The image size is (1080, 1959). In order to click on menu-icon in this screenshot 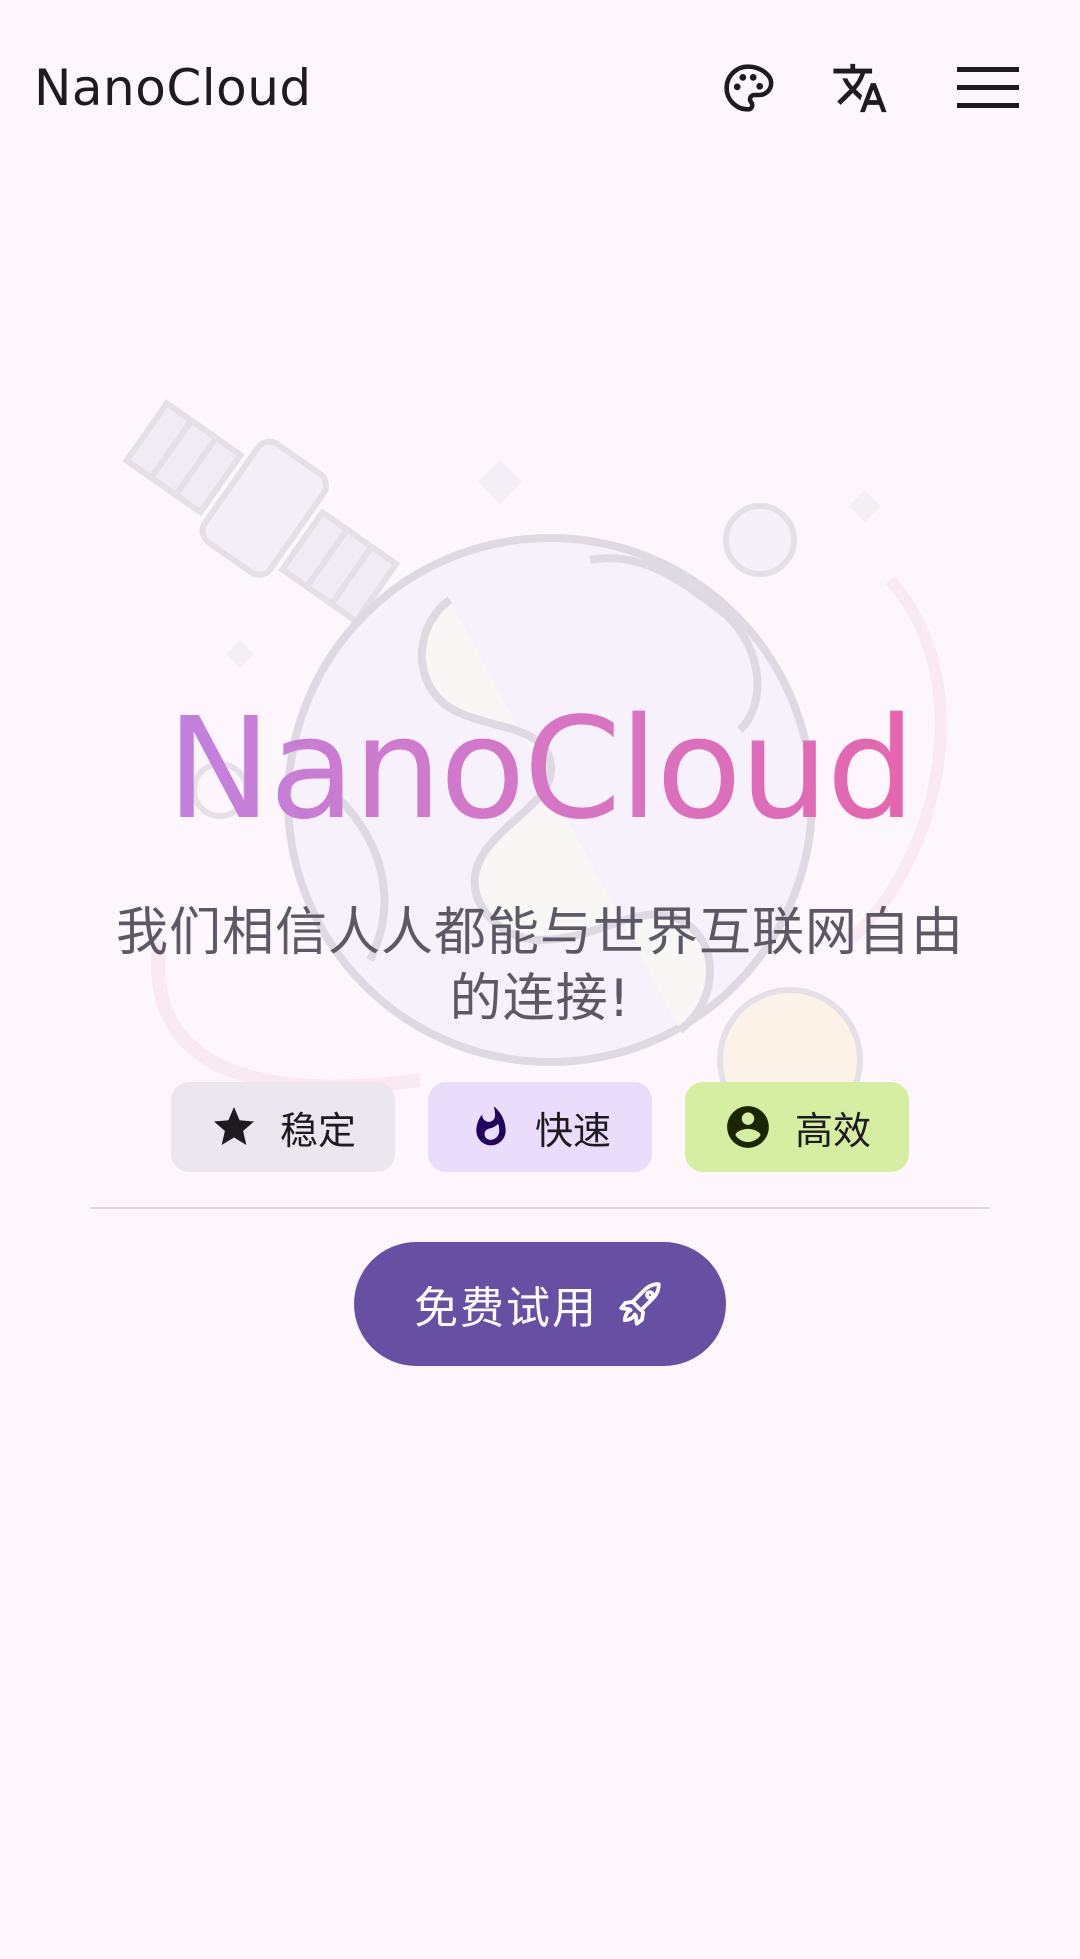, I will do `click(988, 87)`.